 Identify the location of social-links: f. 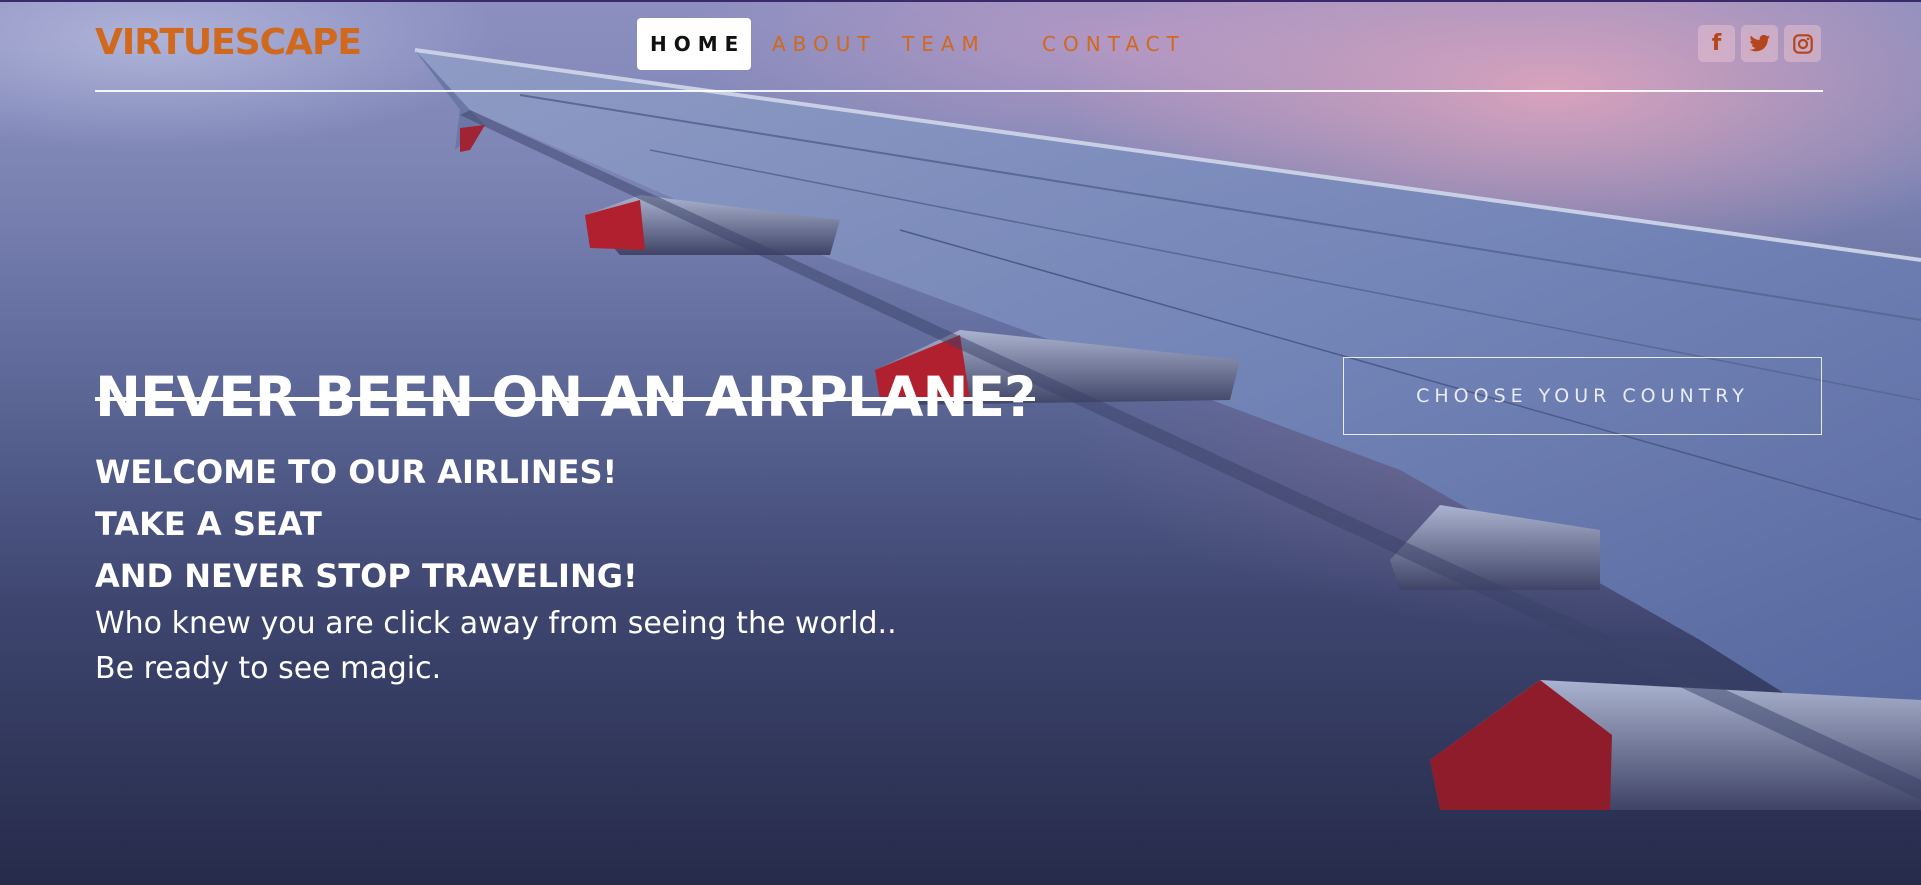
(1760, 43).